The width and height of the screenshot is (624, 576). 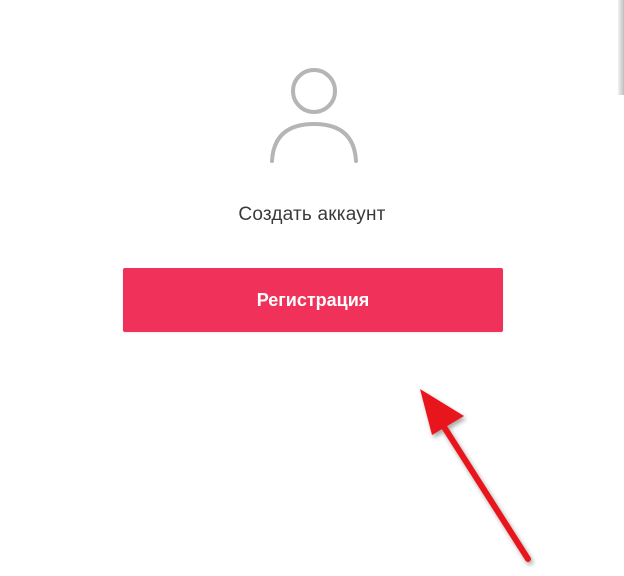 I want to click on red-arrow-icon, so click(x=475, y=471).